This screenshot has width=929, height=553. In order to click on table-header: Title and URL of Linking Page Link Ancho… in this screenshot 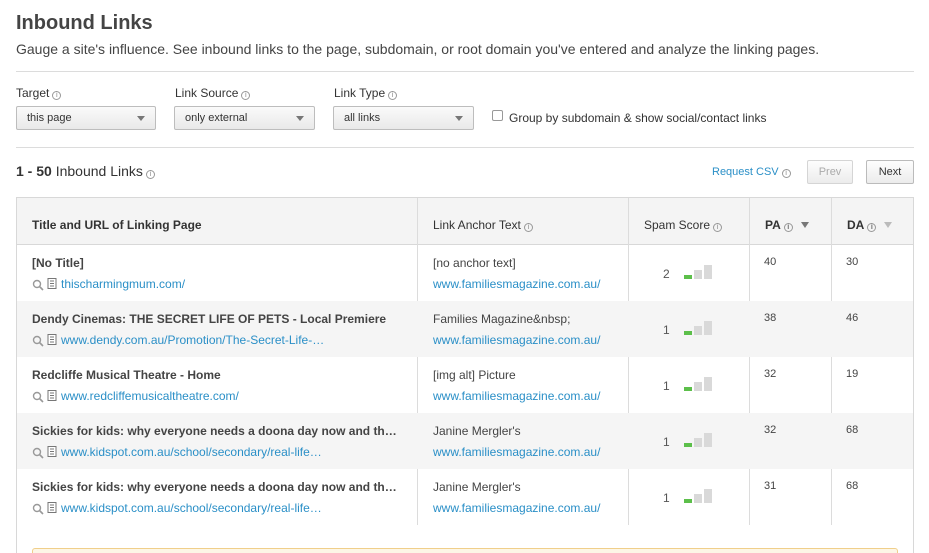, I will do `click(465, 221)`.